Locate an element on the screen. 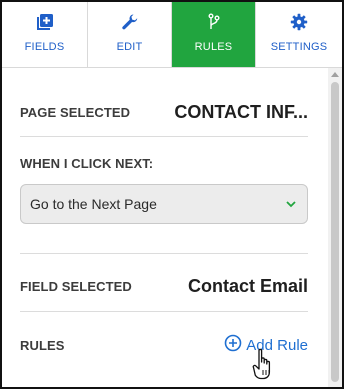  tab-rules-label: RULES is located at coordinates (213, 47).